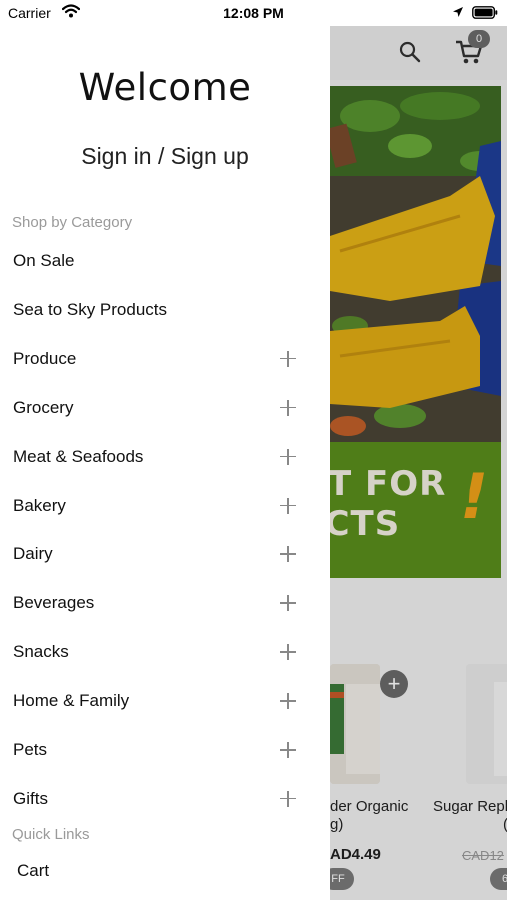 The width and height of the screenshot is (507, 900). What do you see at coordinates (30, 749) in the screenshot?
I see `category-label: Pets` at bounding box center [30, 749].